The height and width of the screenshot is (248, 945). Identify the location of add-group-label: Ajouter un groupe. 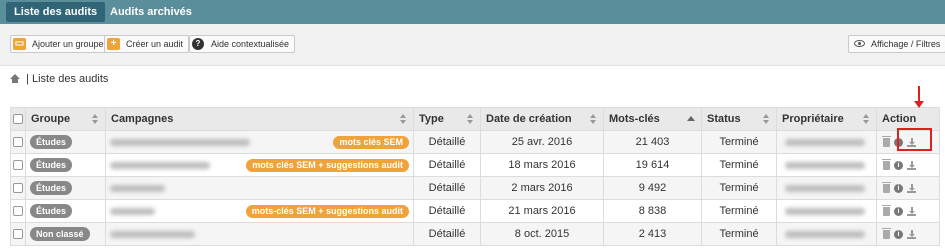
(68, 44).